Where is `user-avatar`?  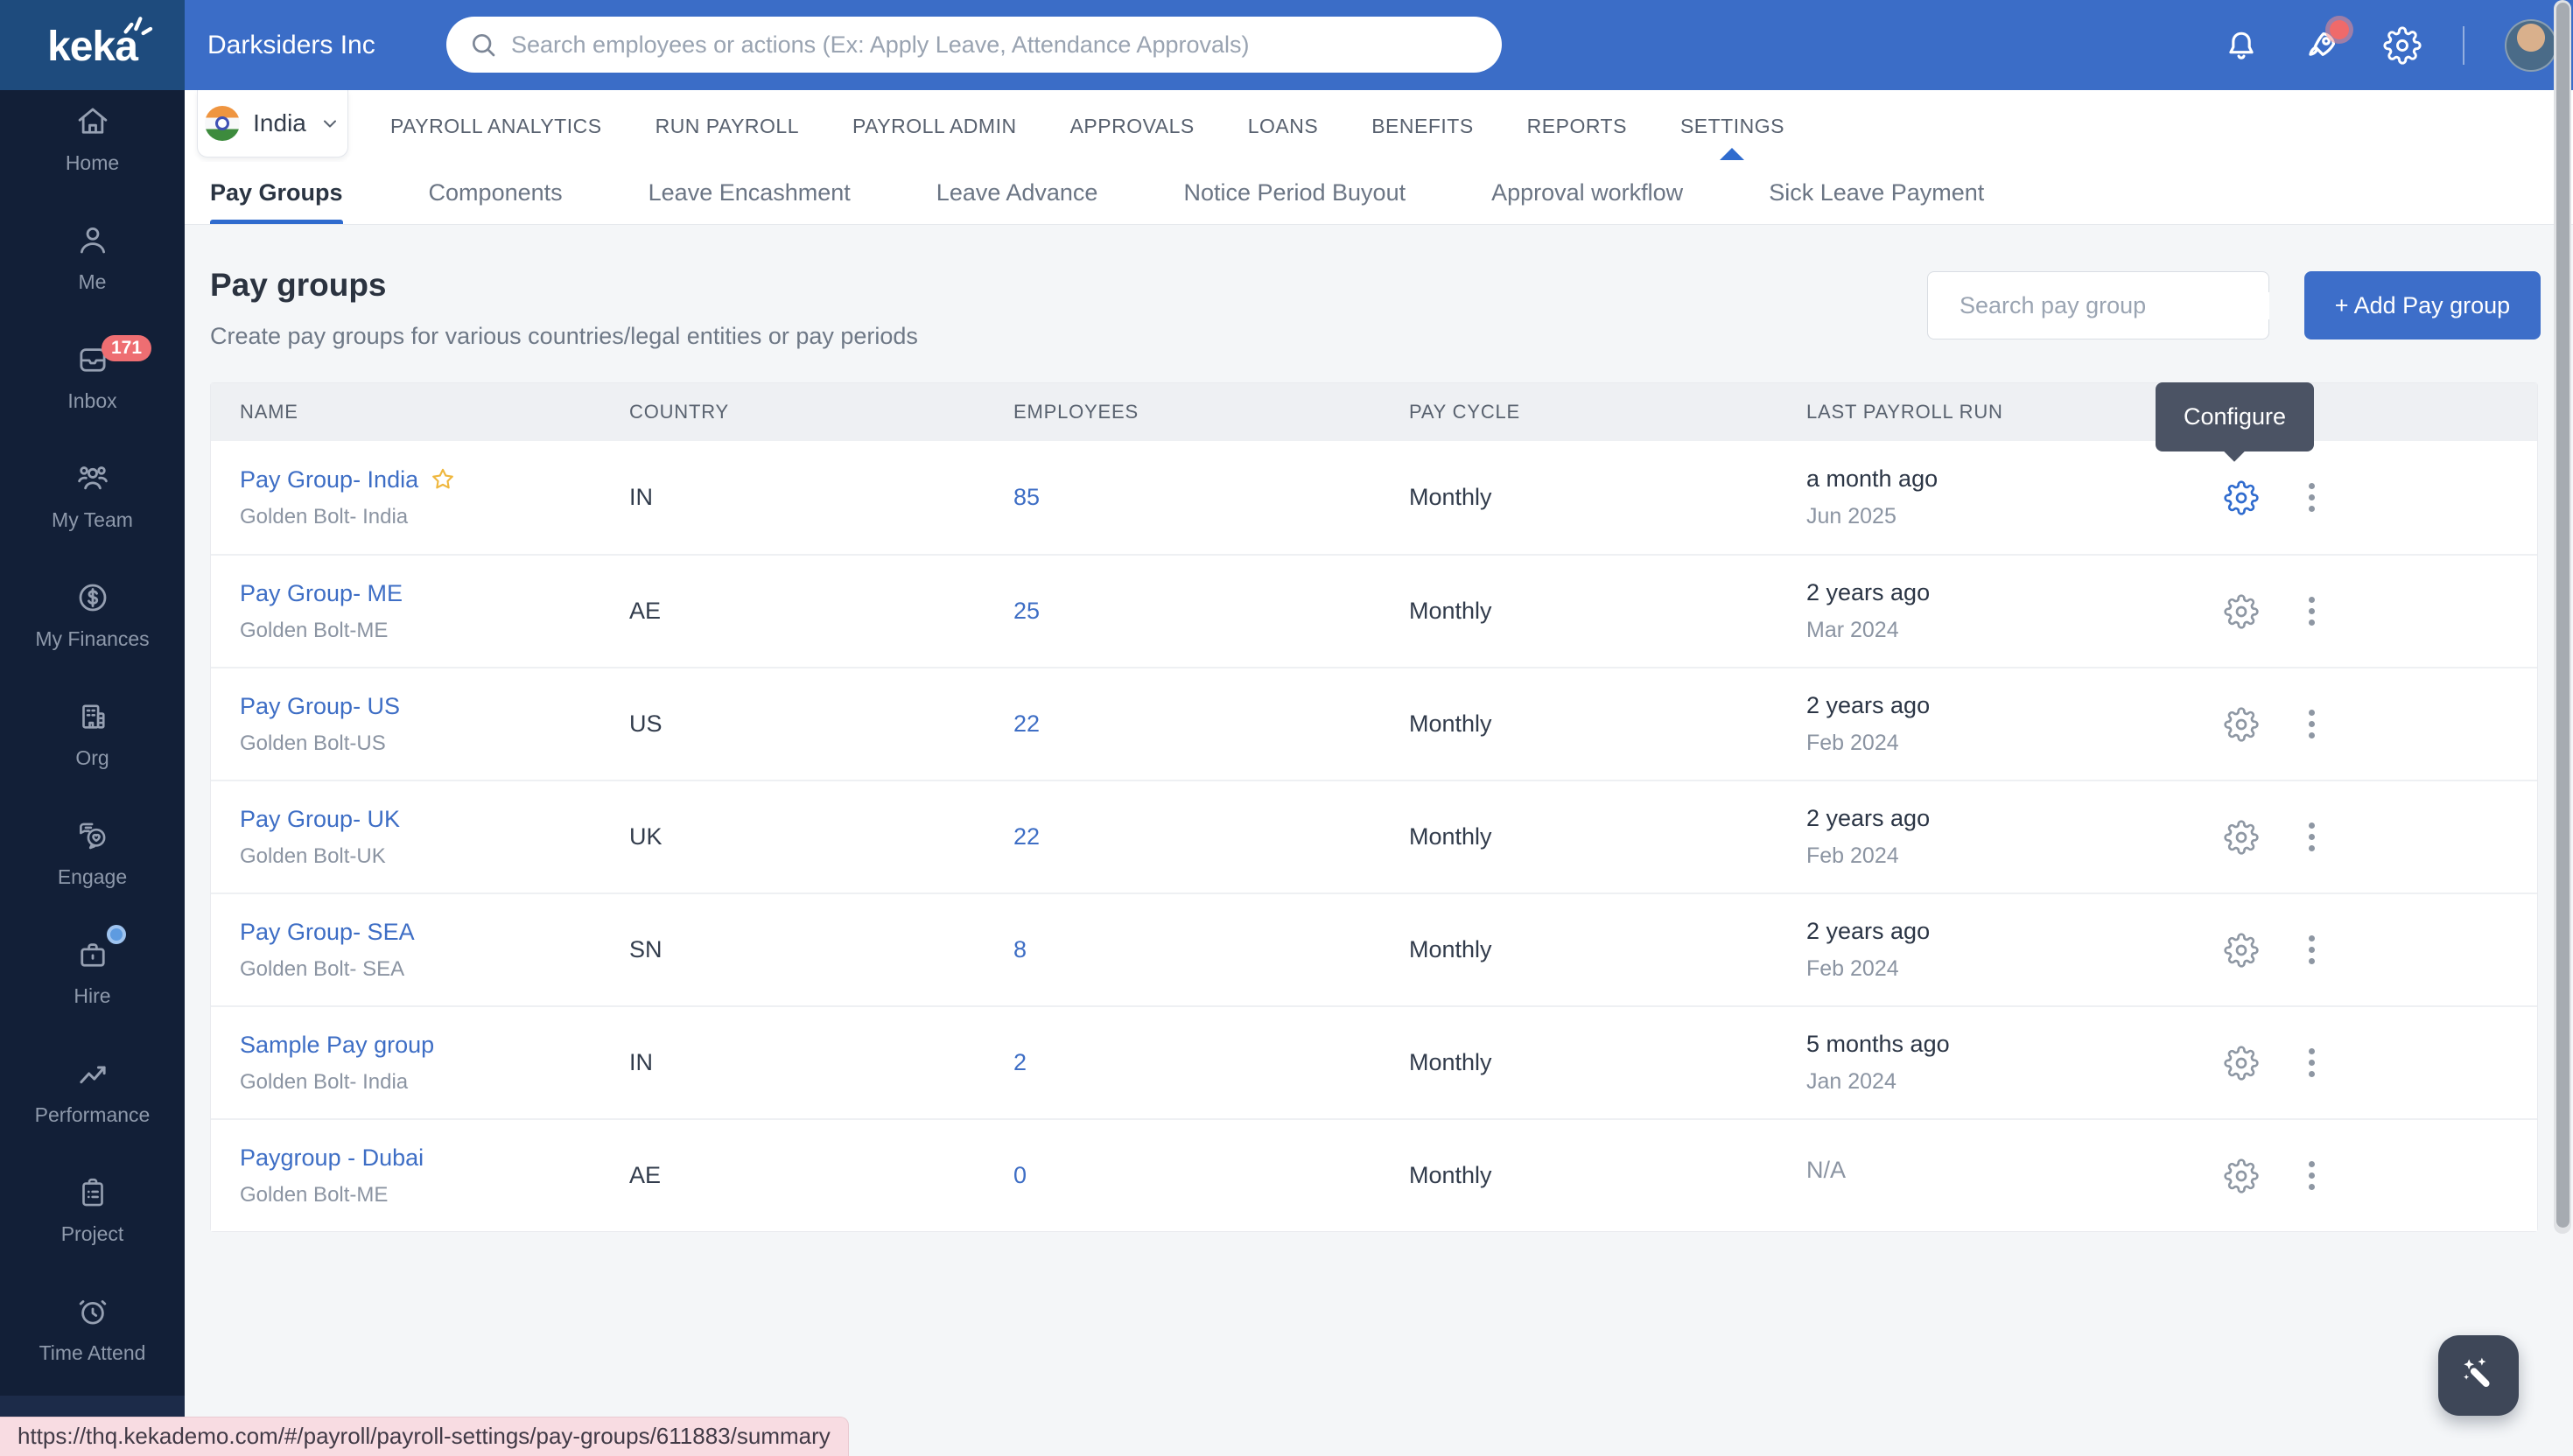 user-avatar is located at coordinates (2531, 45).